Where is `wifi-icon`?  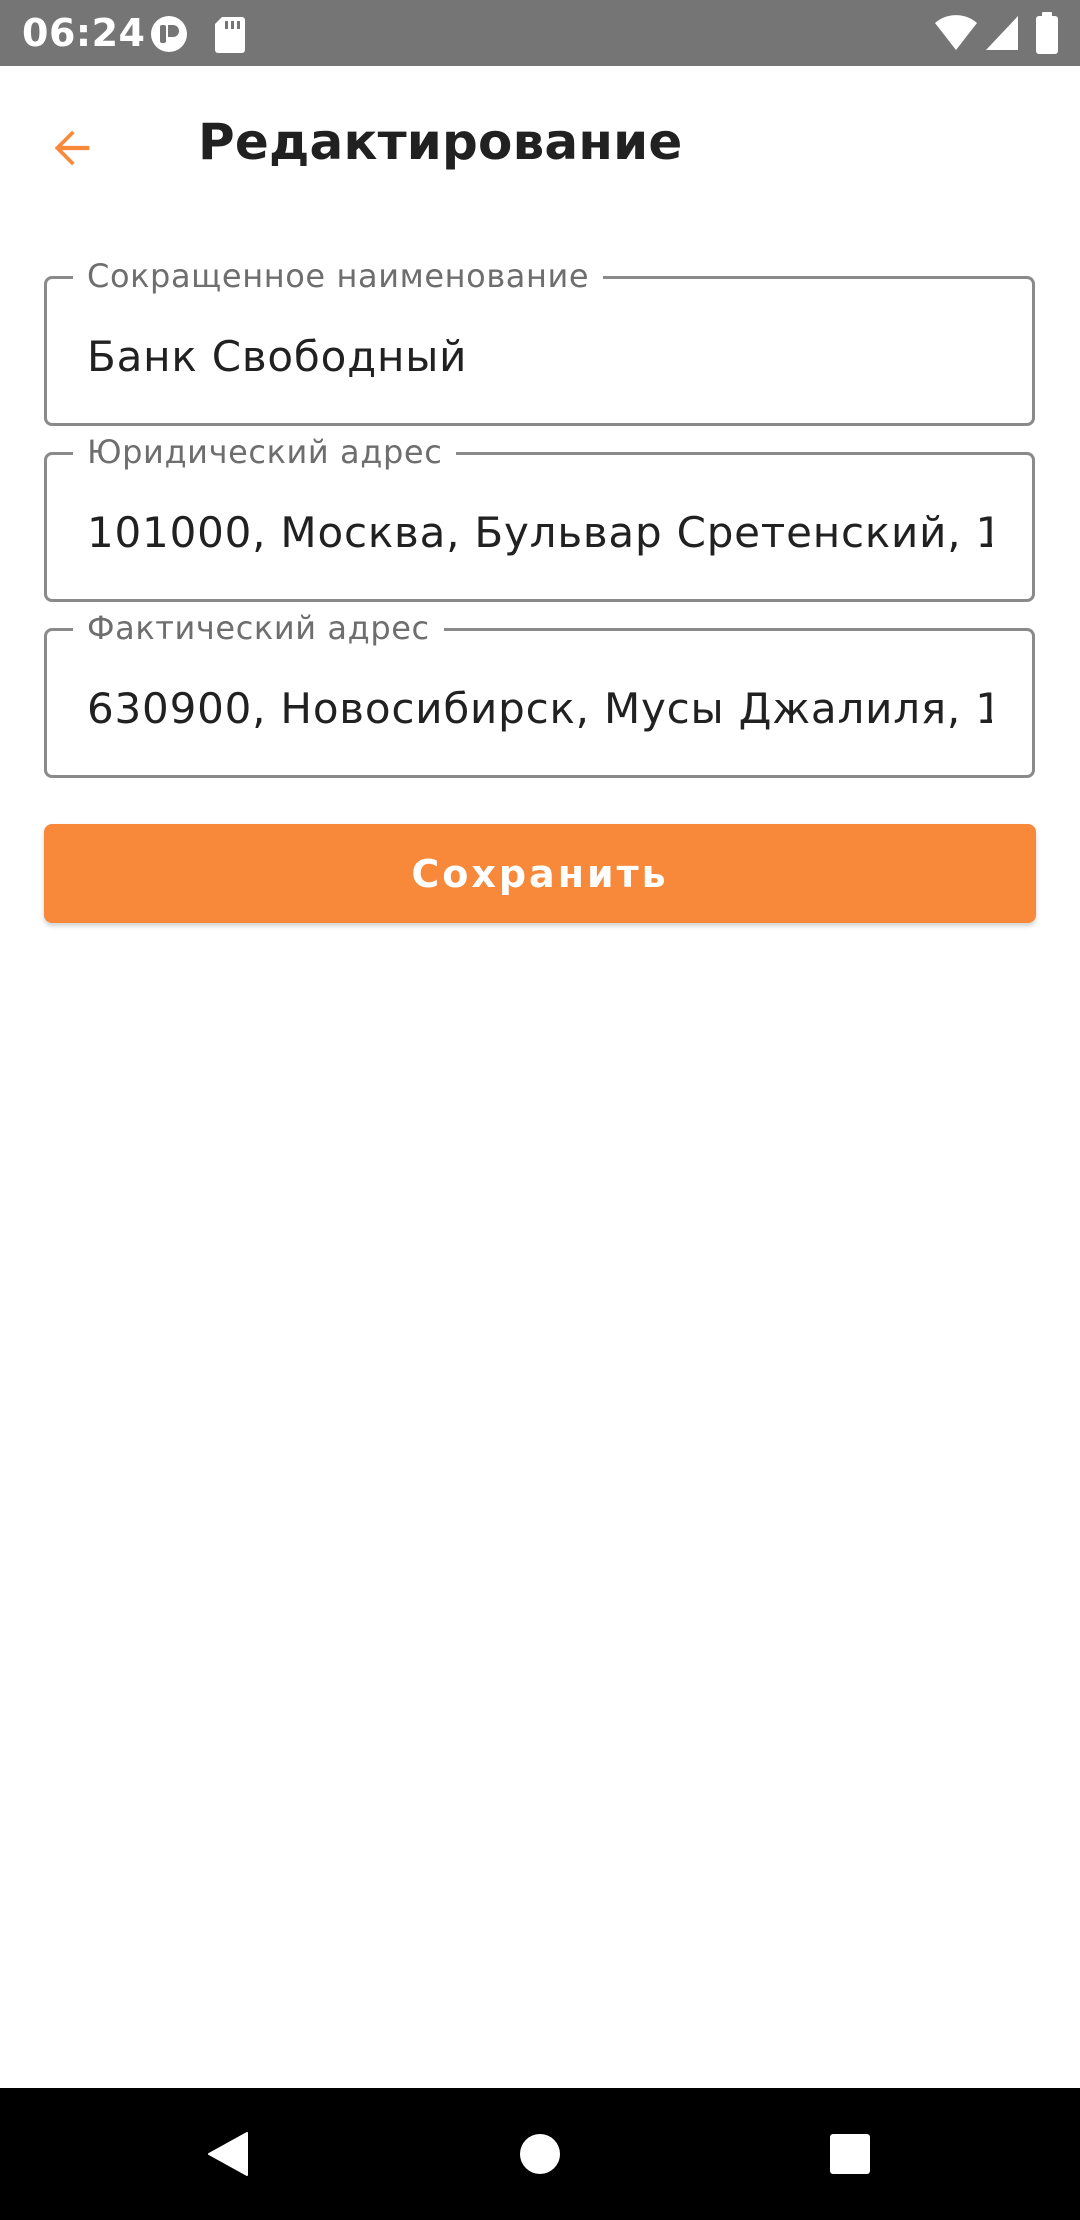 wifi-icon is located at coordinates (956, 32).